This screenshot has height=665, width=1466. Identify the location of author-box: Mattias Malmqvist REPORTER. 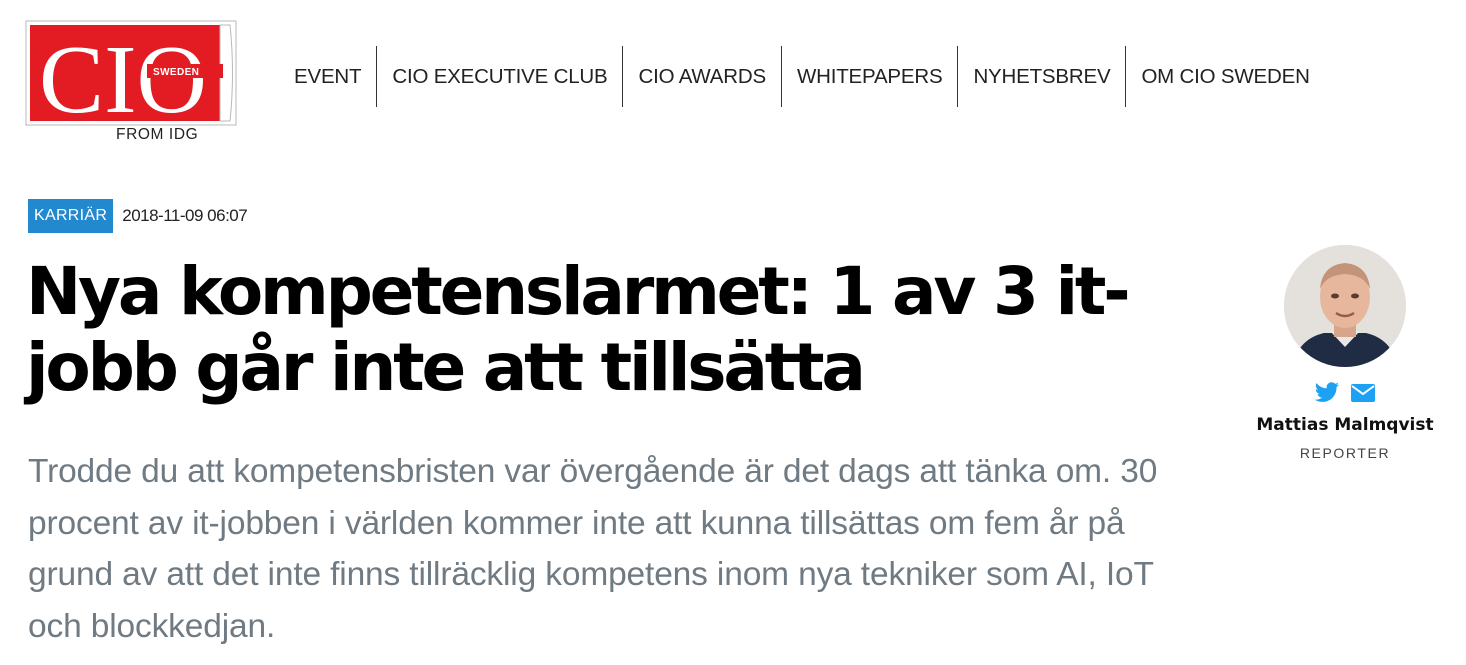
(1345, 353).